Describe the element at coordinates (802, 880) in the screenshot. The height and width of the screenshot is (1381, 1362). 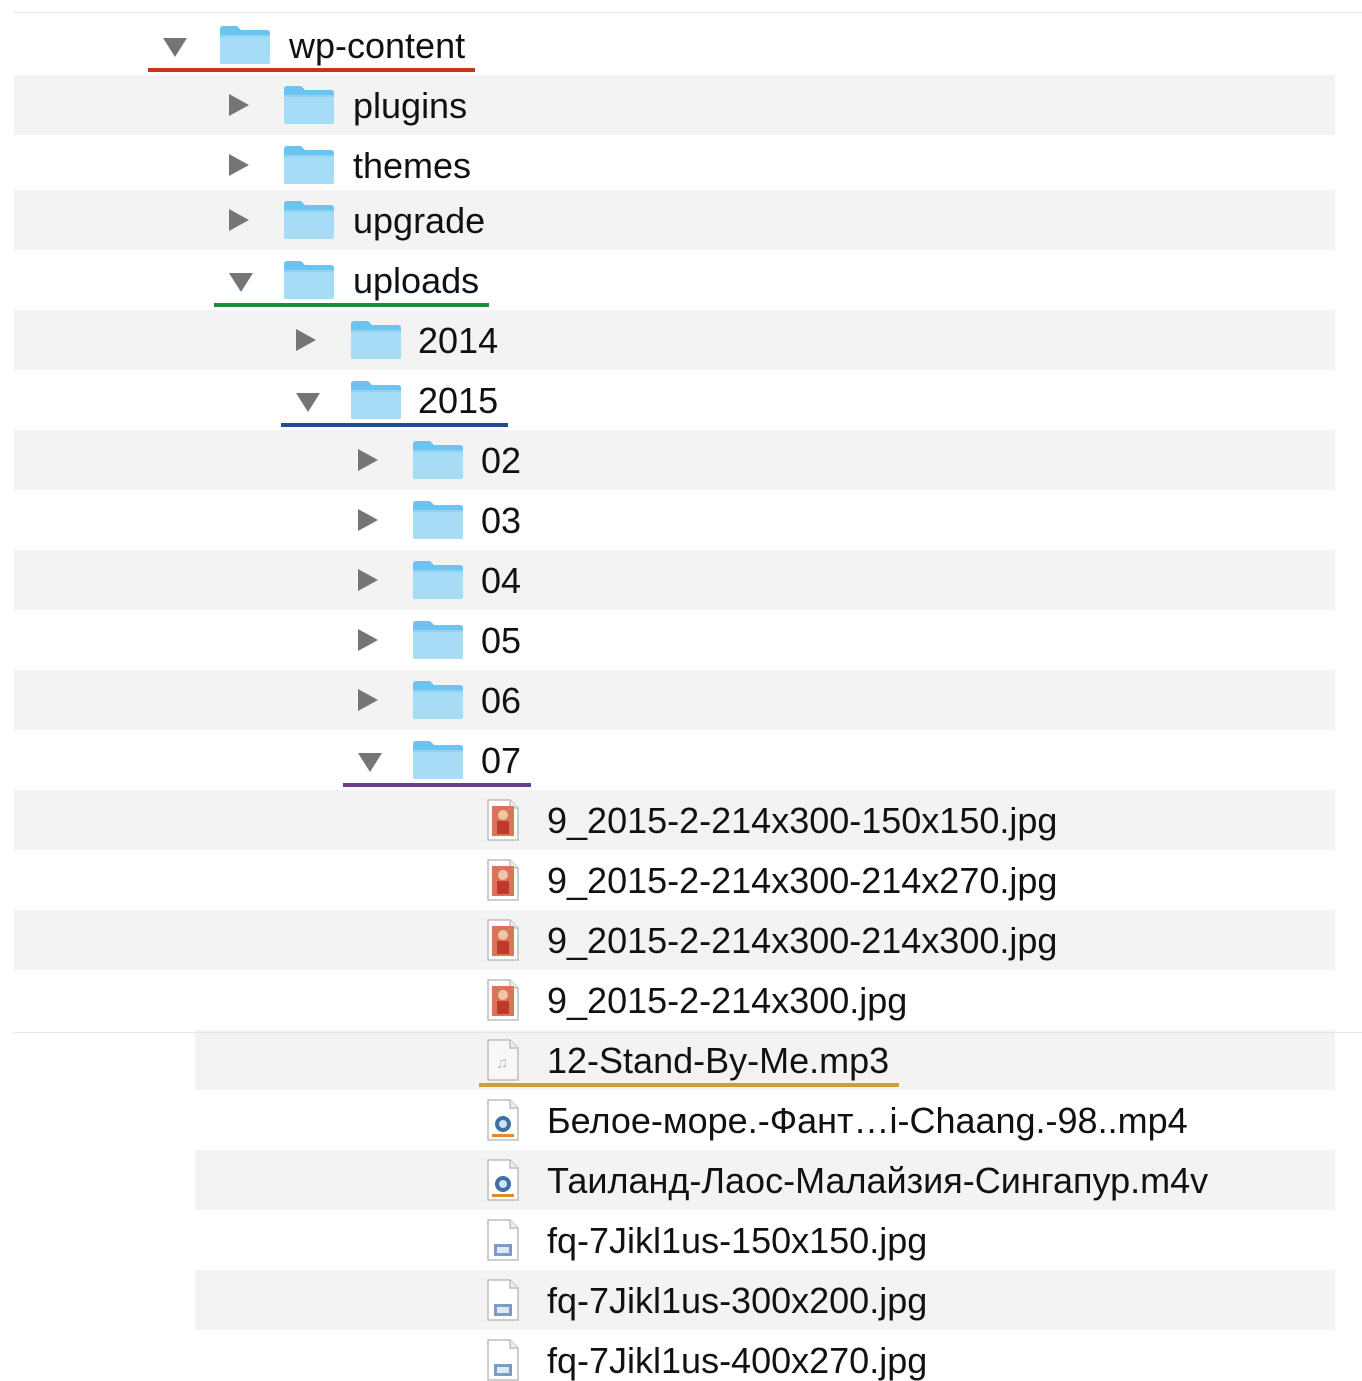
I see `file-name: 9_2015-2-214x300-214x270.jpg` at that location.